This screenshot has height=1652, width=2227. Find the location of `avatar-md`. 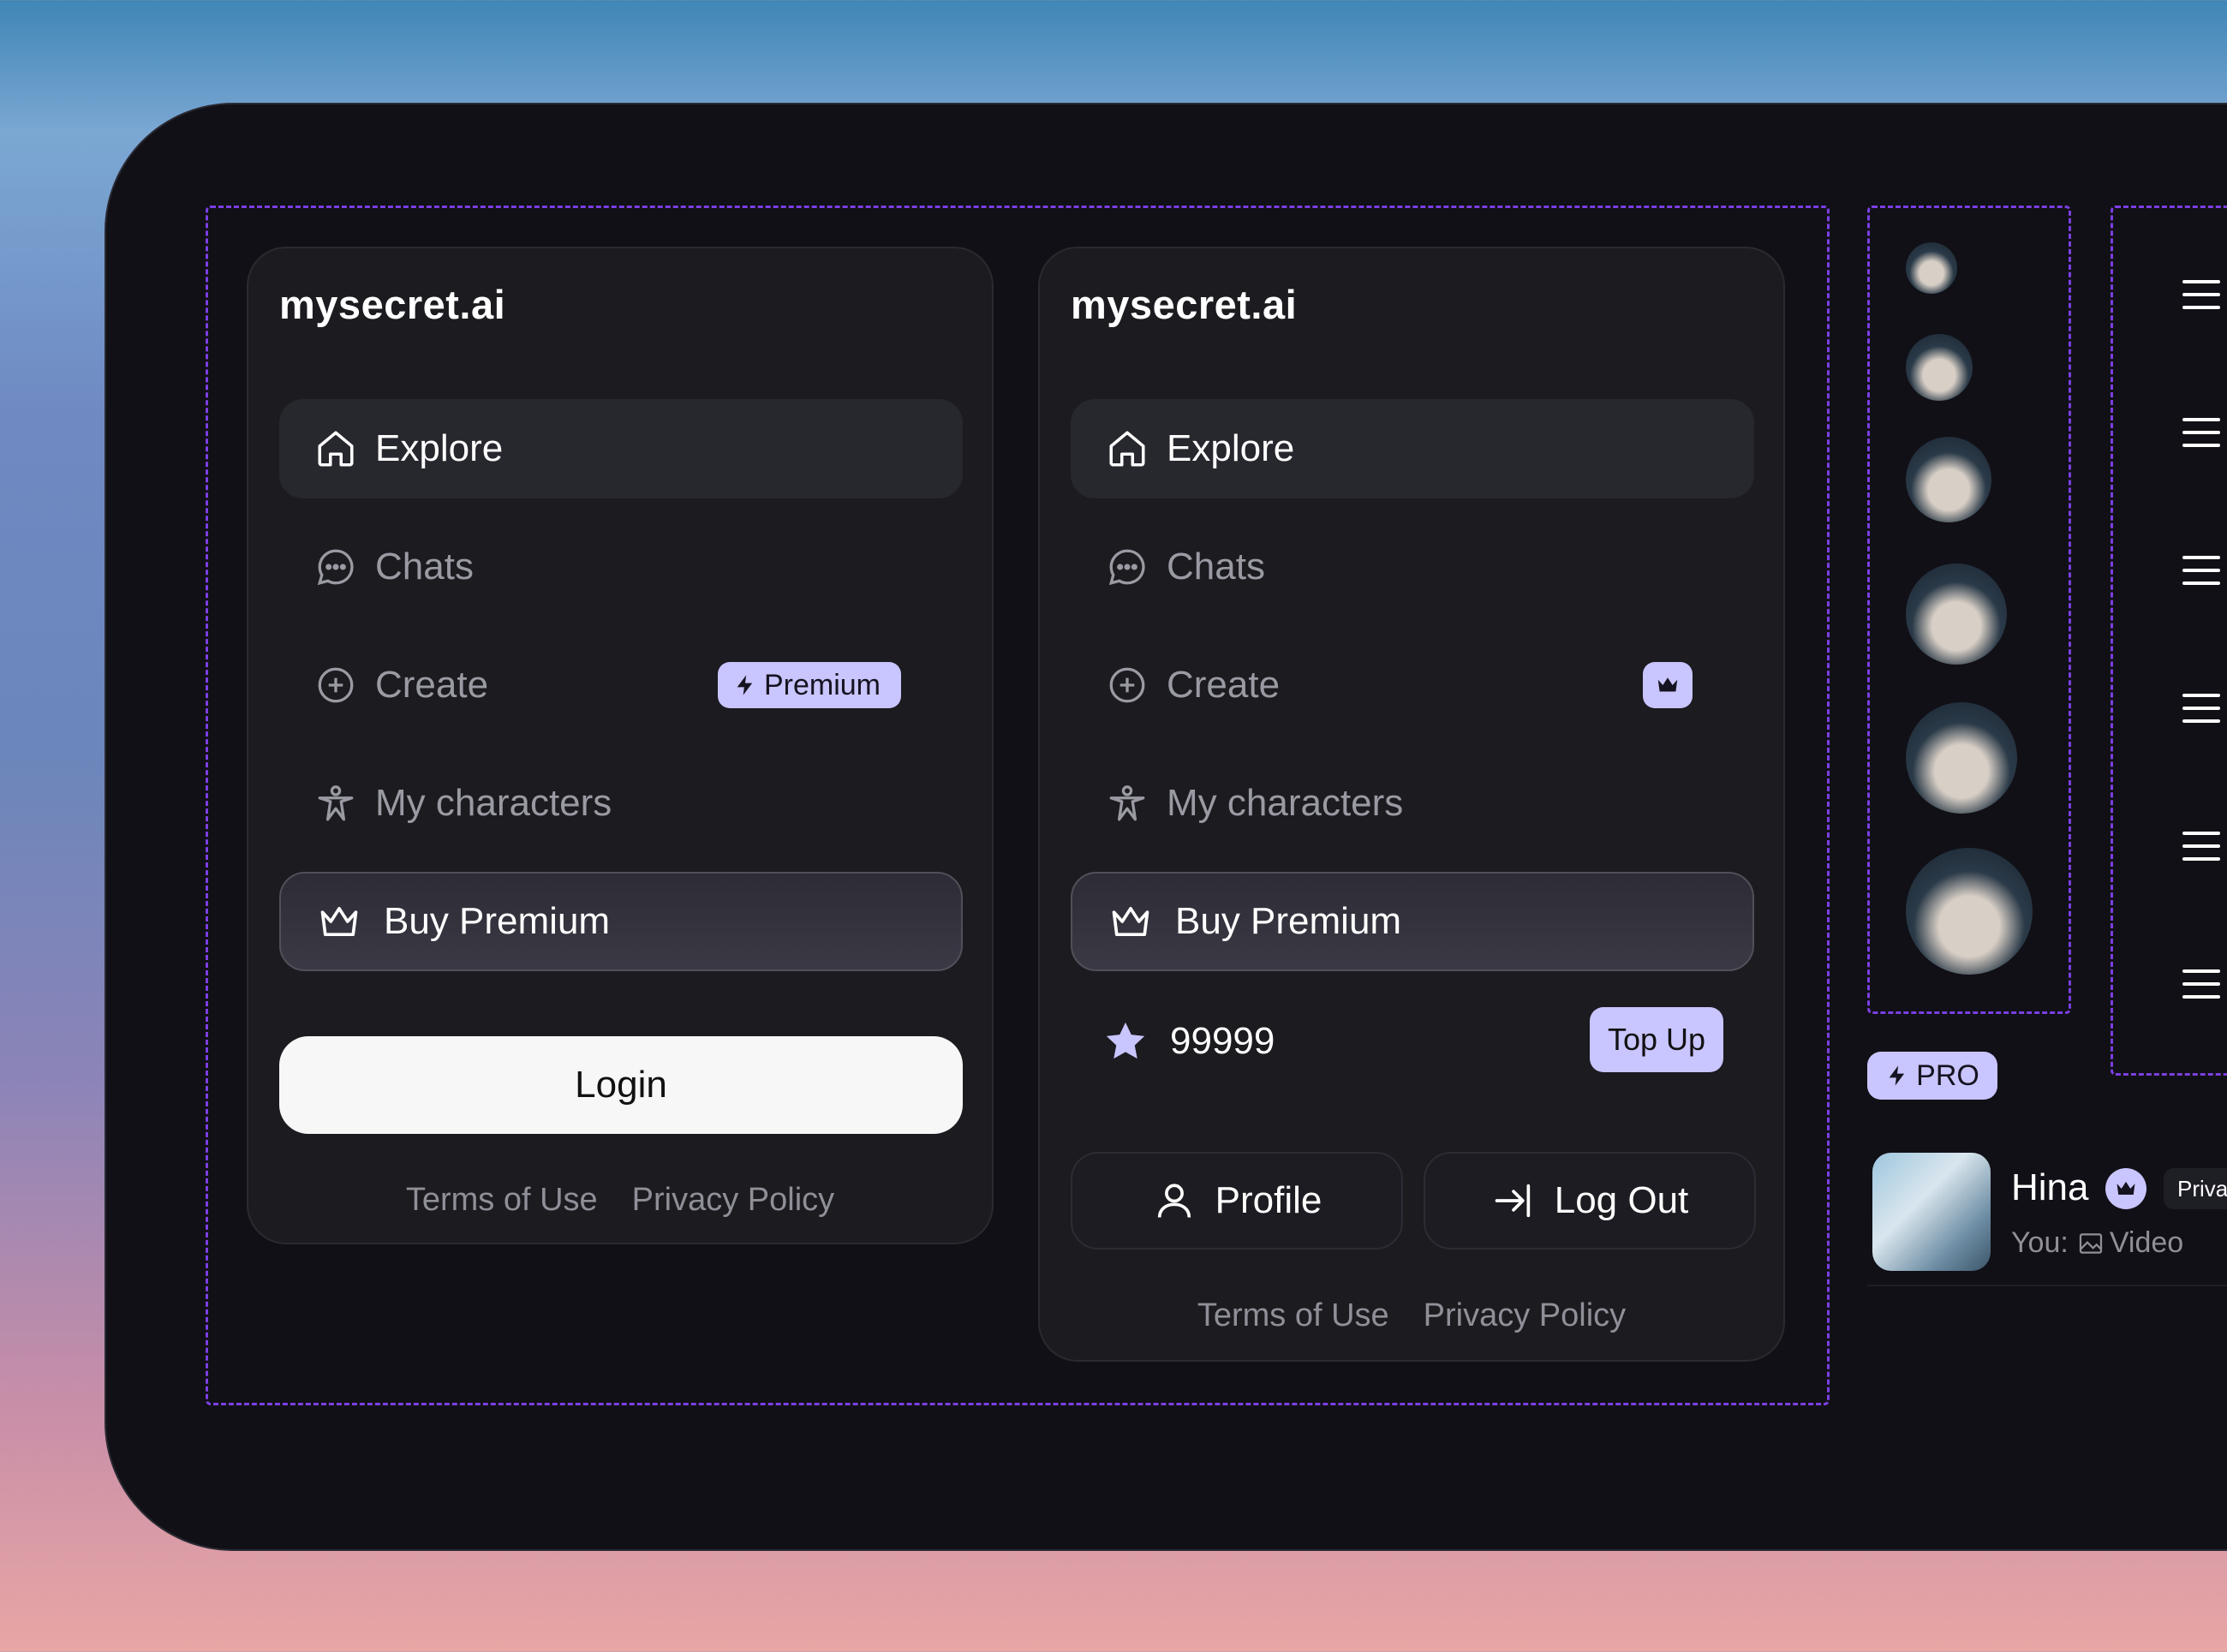

avatar-md is located at coordinates (1948, 480).